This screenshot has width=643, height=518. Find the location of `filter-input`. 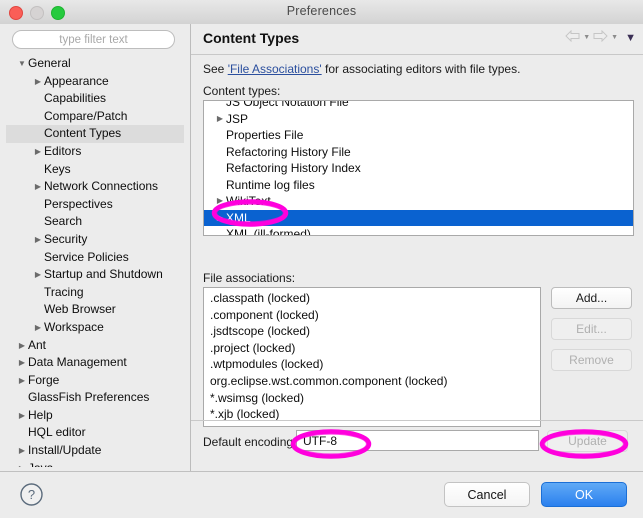

filter-input is located at coordinates (93, 39).